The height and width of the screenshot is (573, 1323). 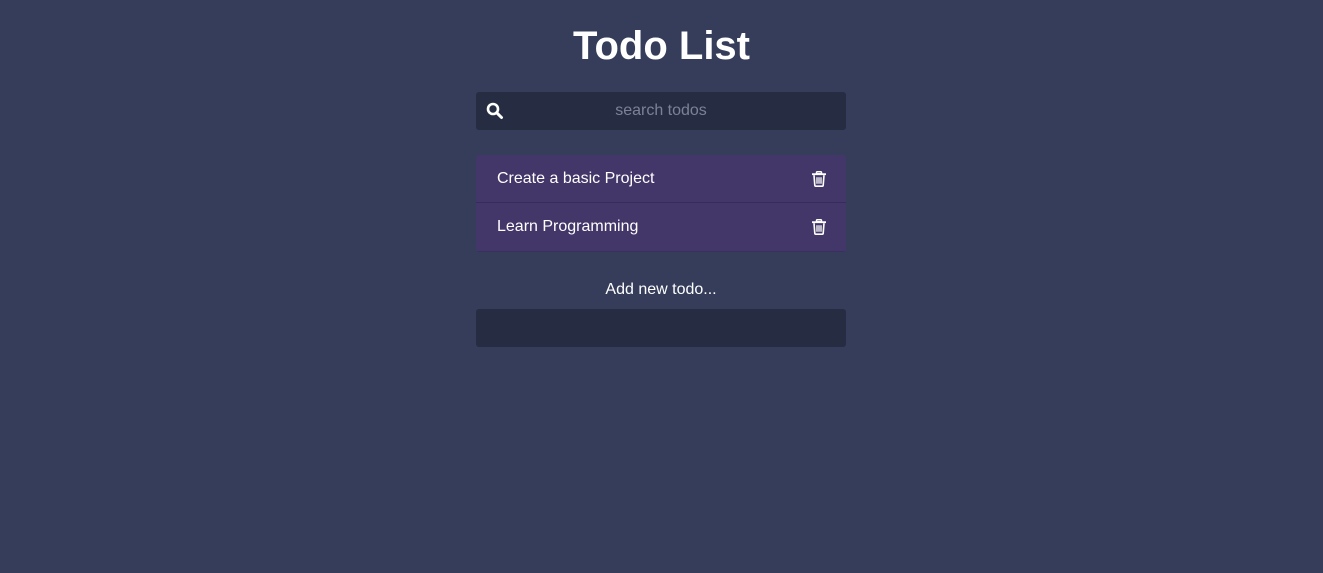 I want to click on search-box, so click(x=661, y=111).